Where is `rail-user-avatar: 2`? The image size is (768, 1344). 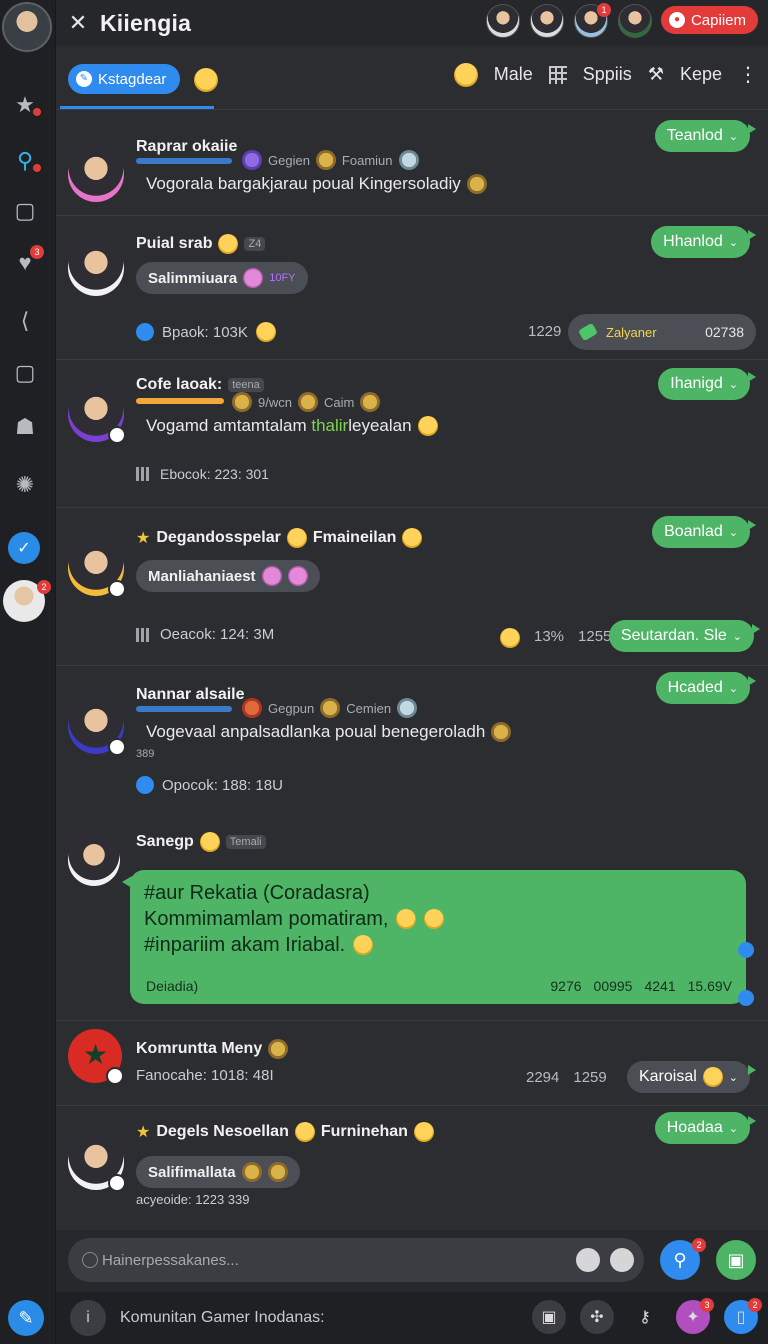
rail-user-avatar: 2 is located at coordinates (27, 601).